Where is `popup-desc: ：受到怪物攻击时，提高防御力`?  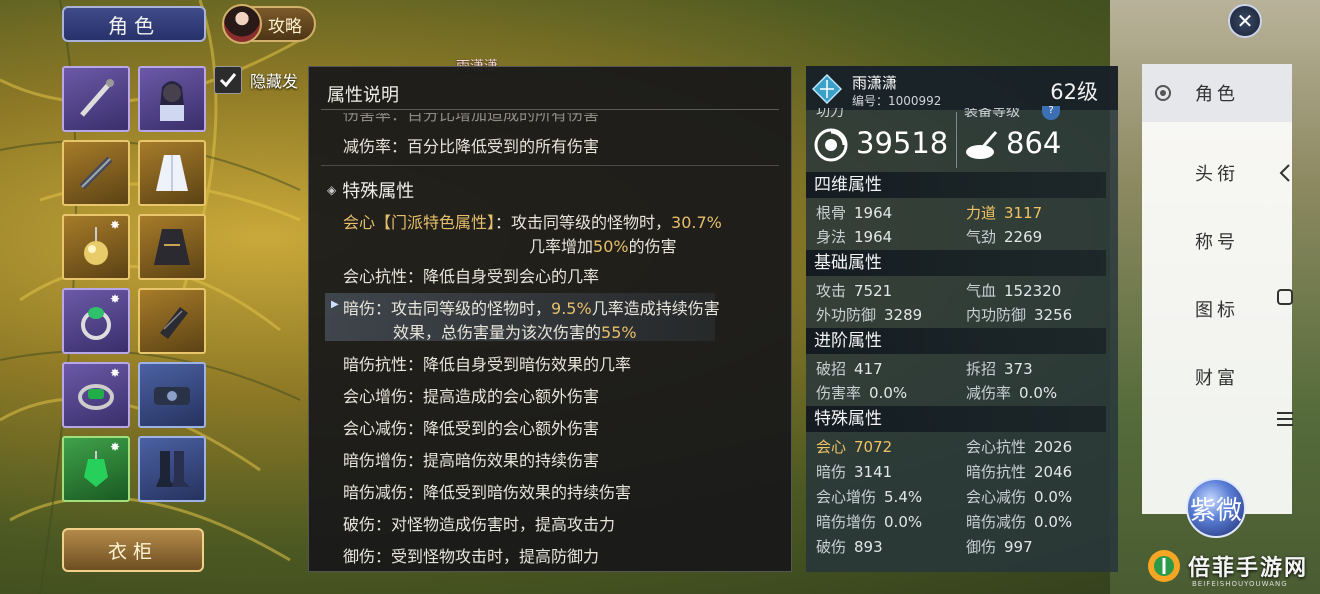 popup-desc: ：受到怪物攻击时，提高防御力 is located at coordinates (487, 556).